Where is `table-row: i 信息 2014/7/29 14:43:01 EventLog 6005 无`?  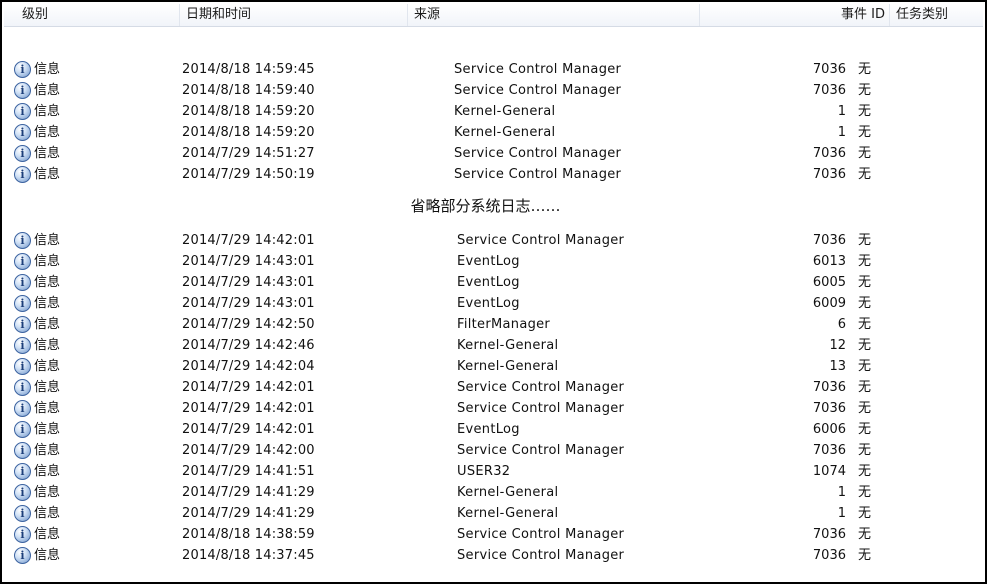
table-row: i 信息 2014/7/29 14:43:01 EventLog 6005 无 is located at coordinates (491, 282).